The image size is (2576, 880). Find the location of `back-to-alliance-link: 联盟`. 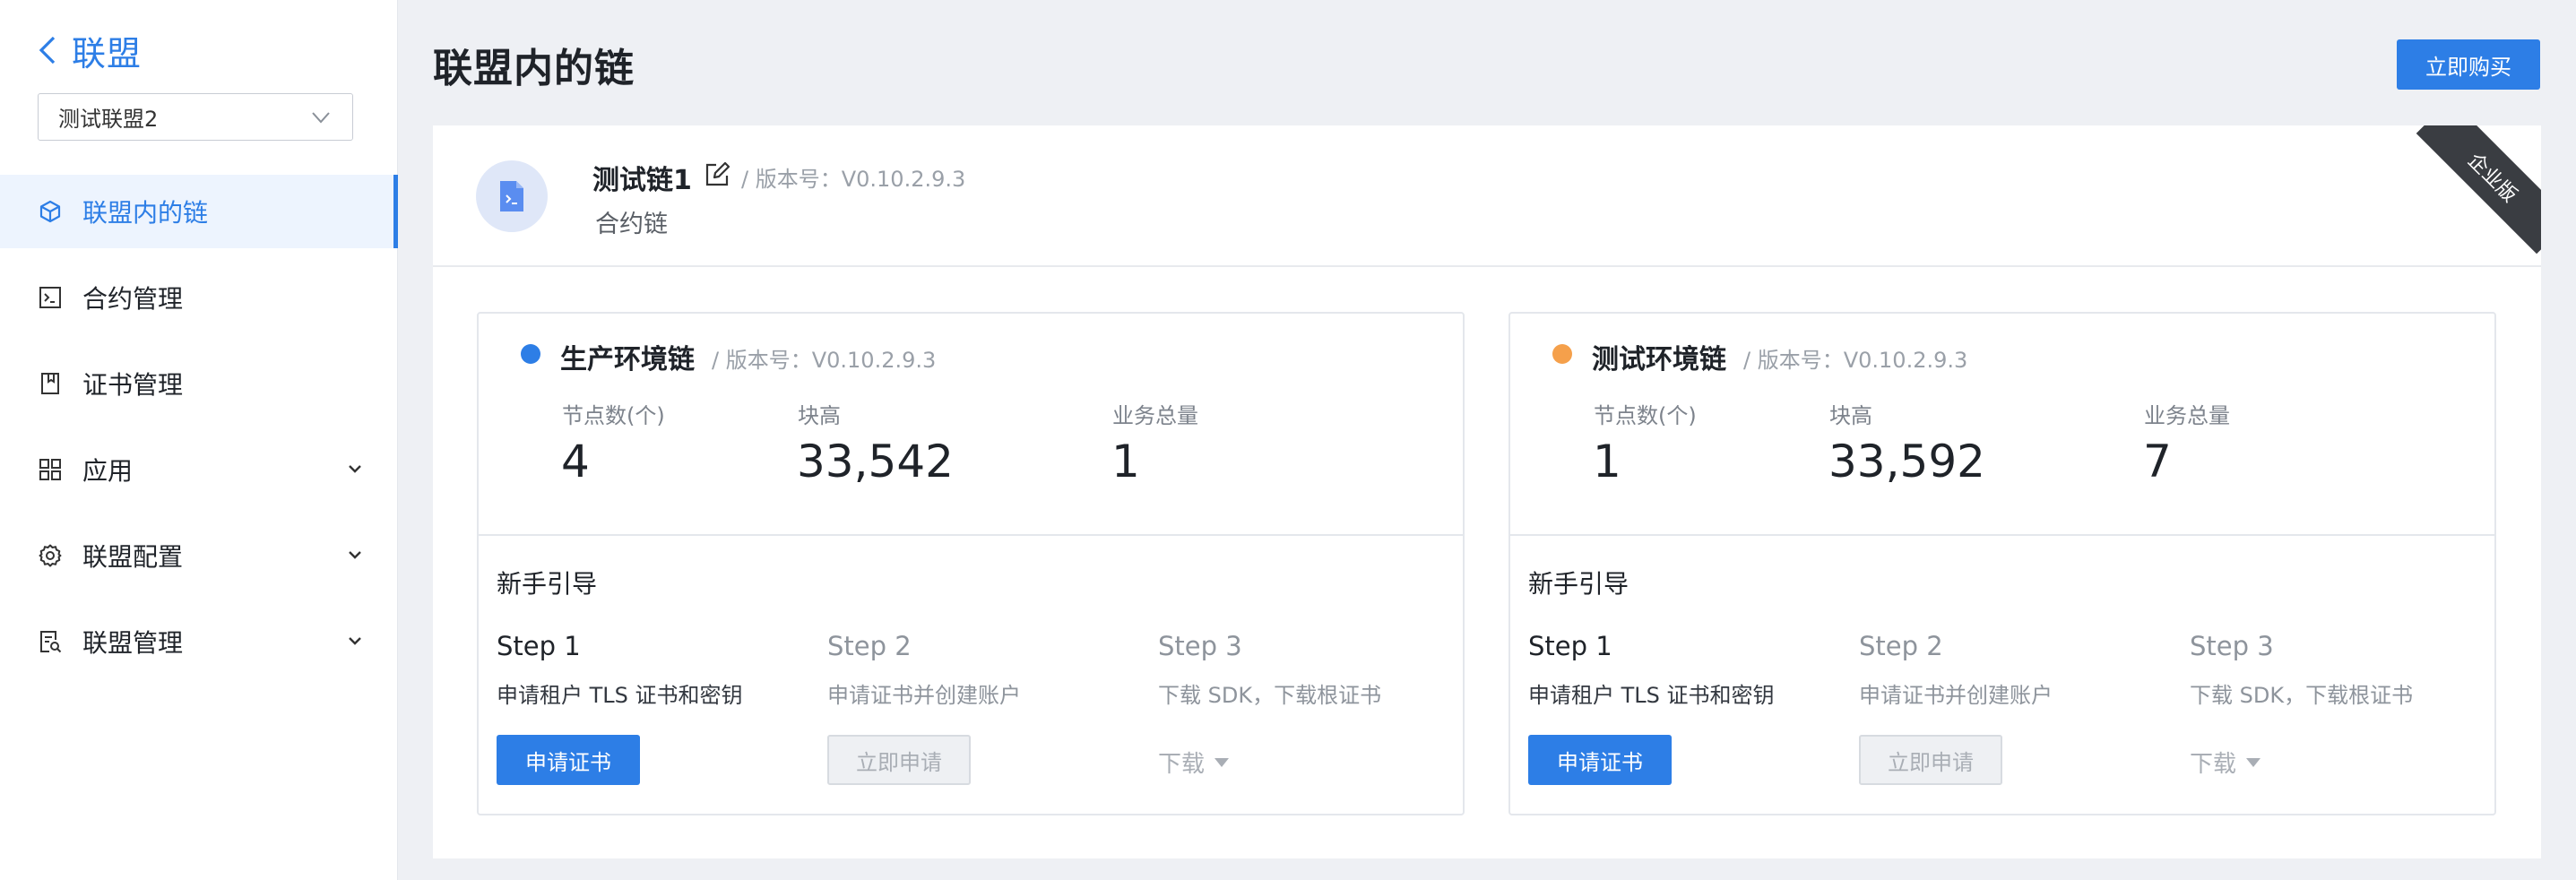

back-to-alliance-link: 联盟 is located at coordinates (89, 50).